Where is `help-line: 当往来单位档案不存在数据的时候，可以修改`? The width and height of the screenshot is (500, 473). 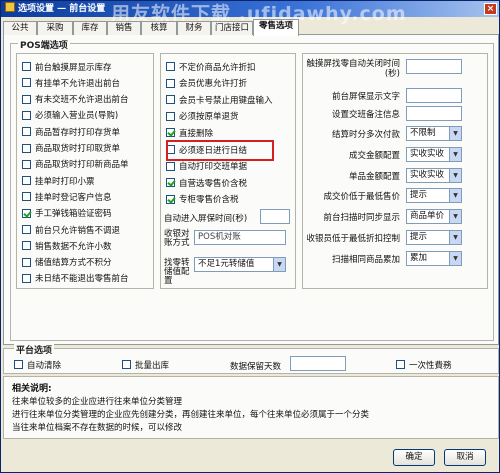 help-line: 当往来单位档案不存在数据的时候，可以修改 is located at coordinates (97, 428).